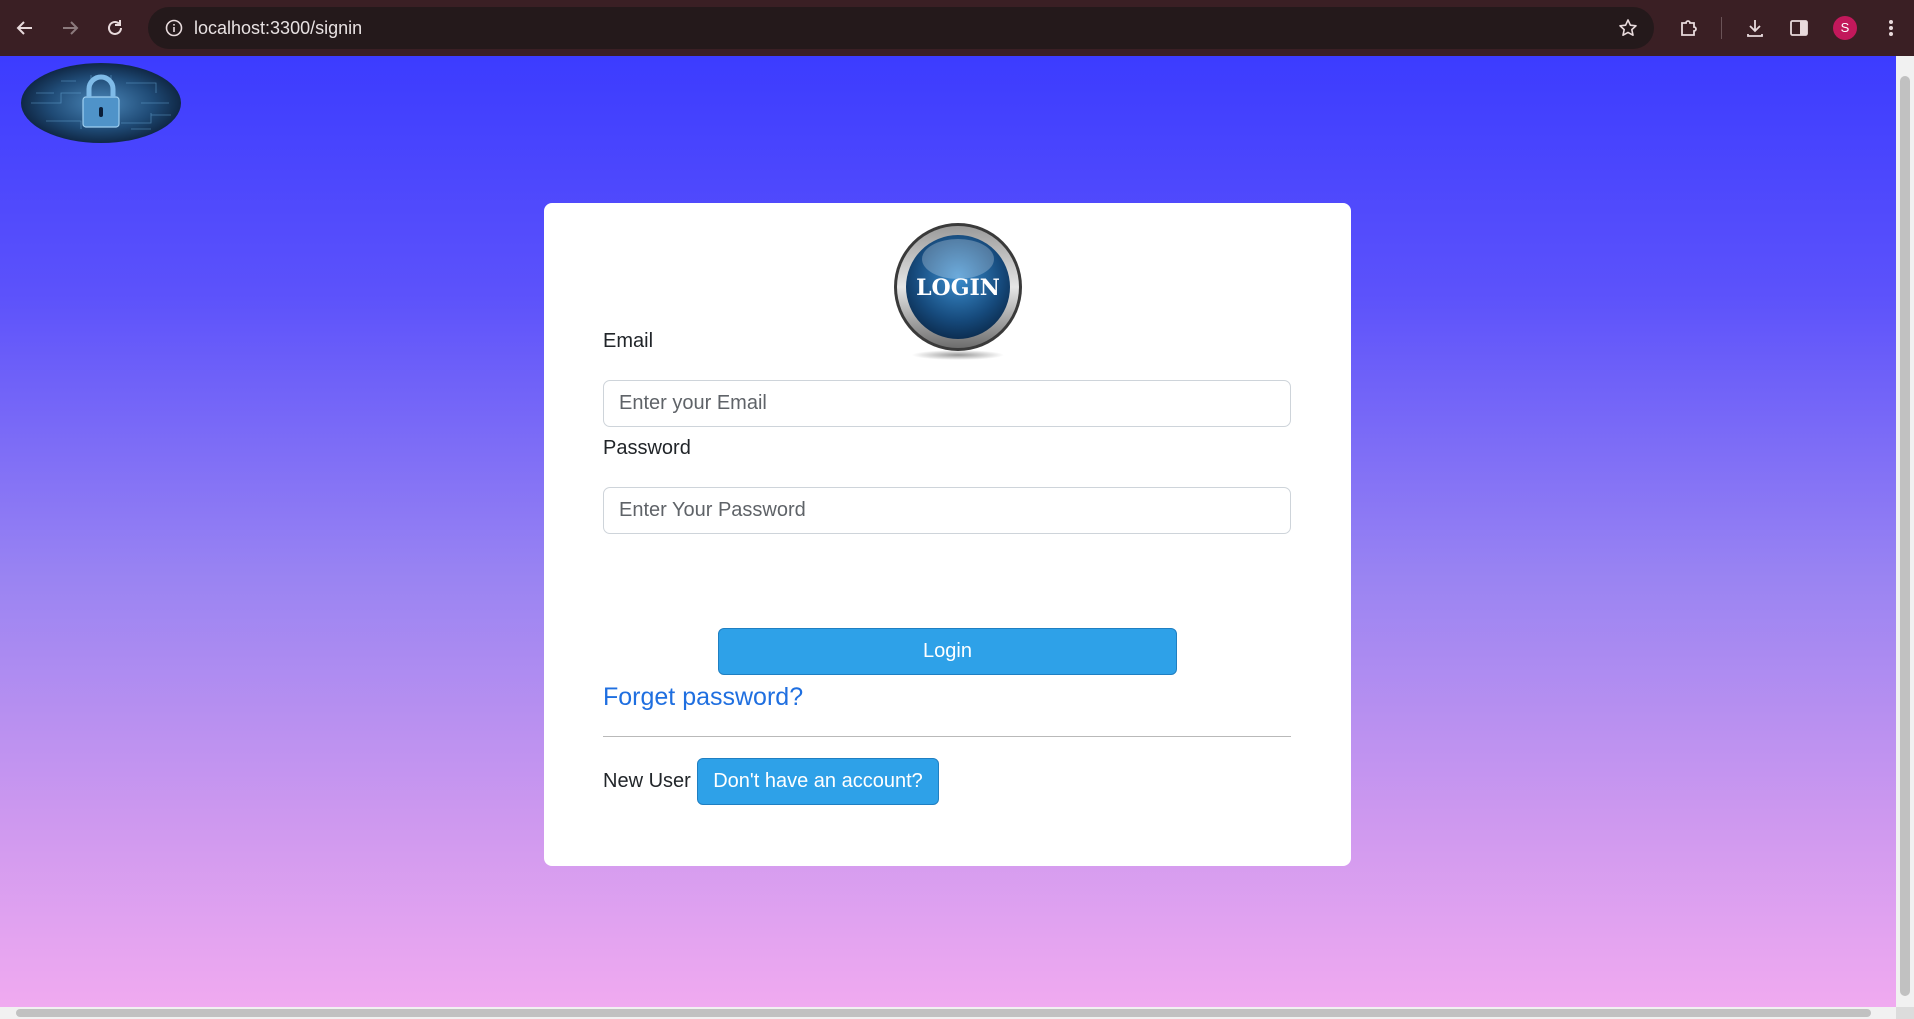  I want to click on login-button: Login, so click(947, 651).